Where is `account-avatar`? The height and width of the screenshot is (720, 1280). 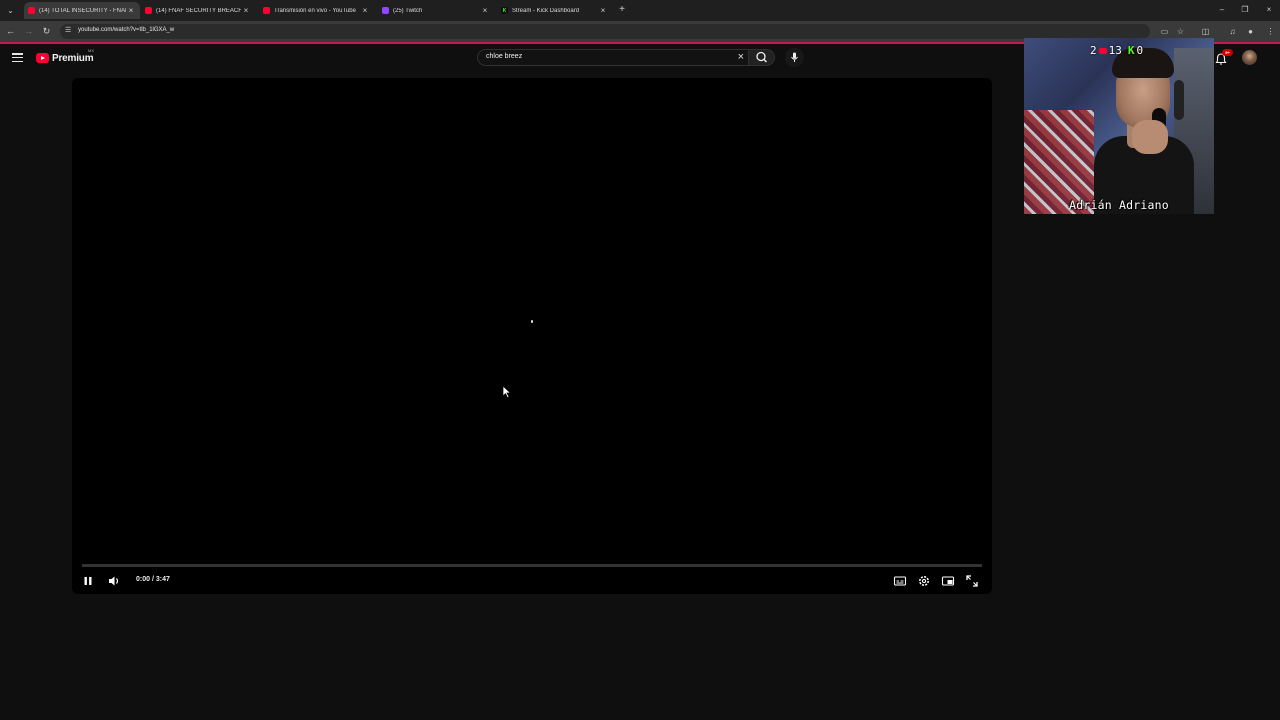 account-avatar is located at coordinates (1249, 57).